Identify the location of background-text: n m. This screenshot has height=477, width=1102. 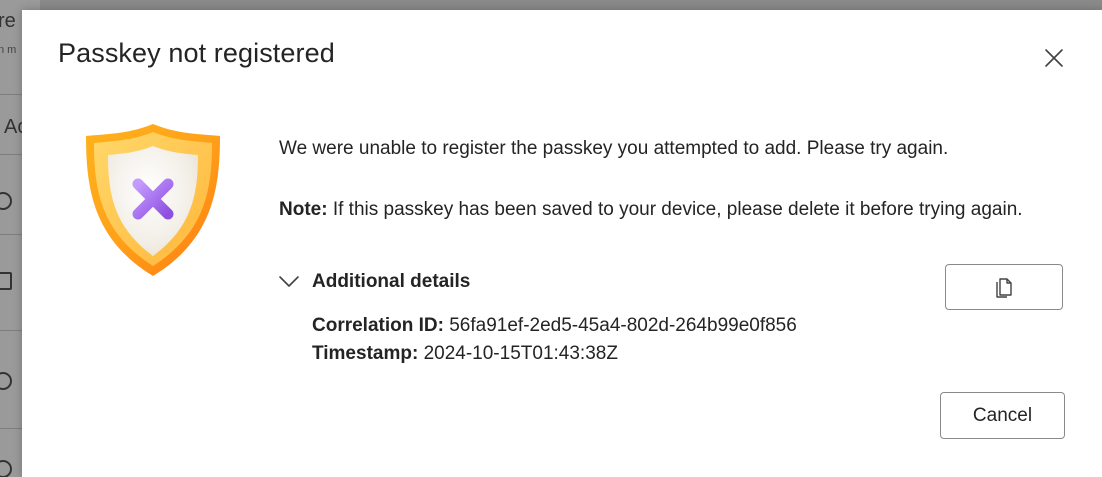
(8, 50).